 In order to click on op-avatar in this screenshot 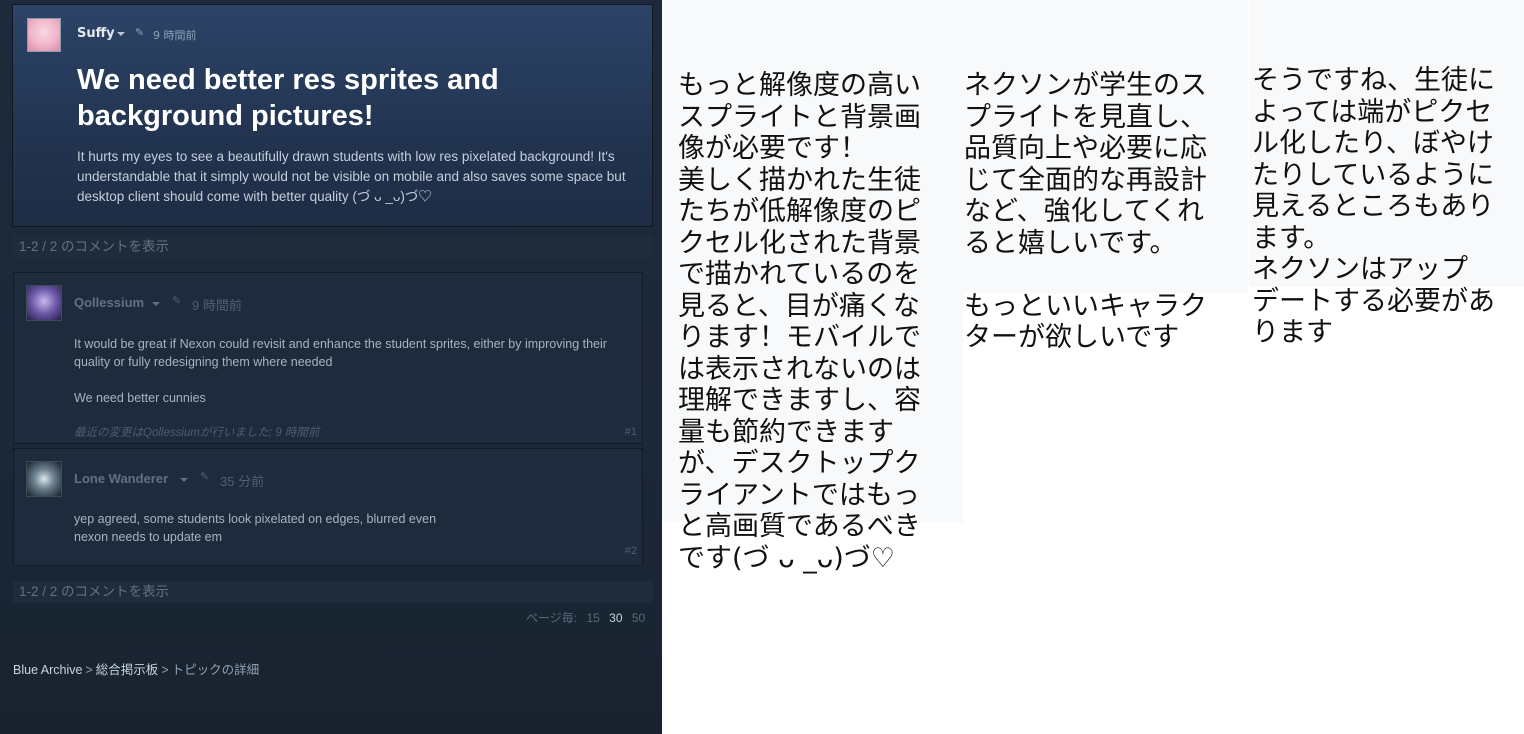, I will do `click(44, 35)`.